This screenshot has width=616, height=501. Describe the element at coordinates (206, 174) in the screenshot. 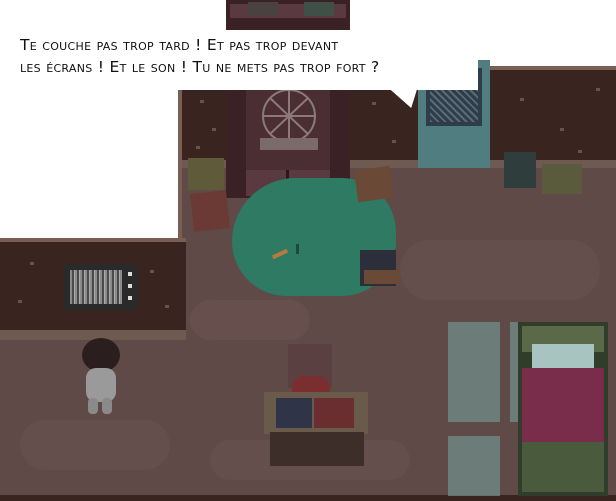

I see `crate-left` at that location.